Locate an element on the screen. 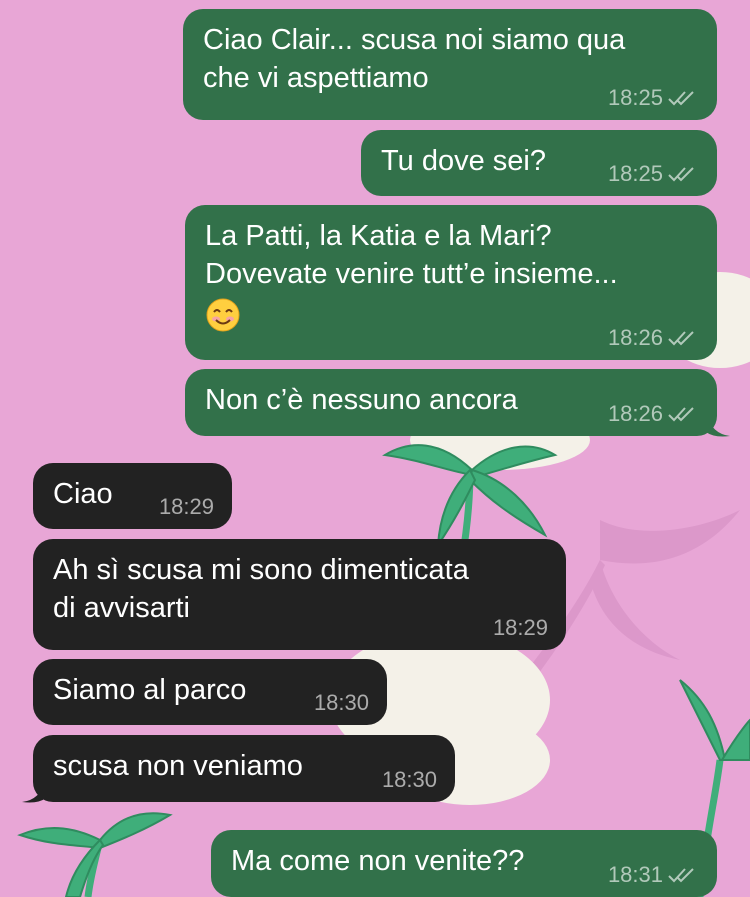 The height and width of the screenshot is (897, 750). message-time: 18:31 is located at coordinates (635, 874).